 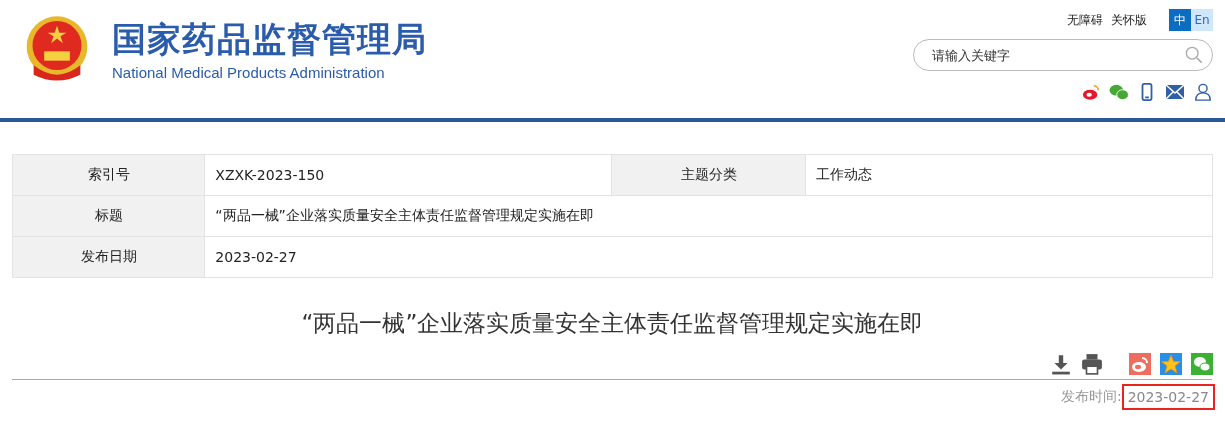 I want to click on table-cell: 2023-02-27, so click(x=708, y=257).